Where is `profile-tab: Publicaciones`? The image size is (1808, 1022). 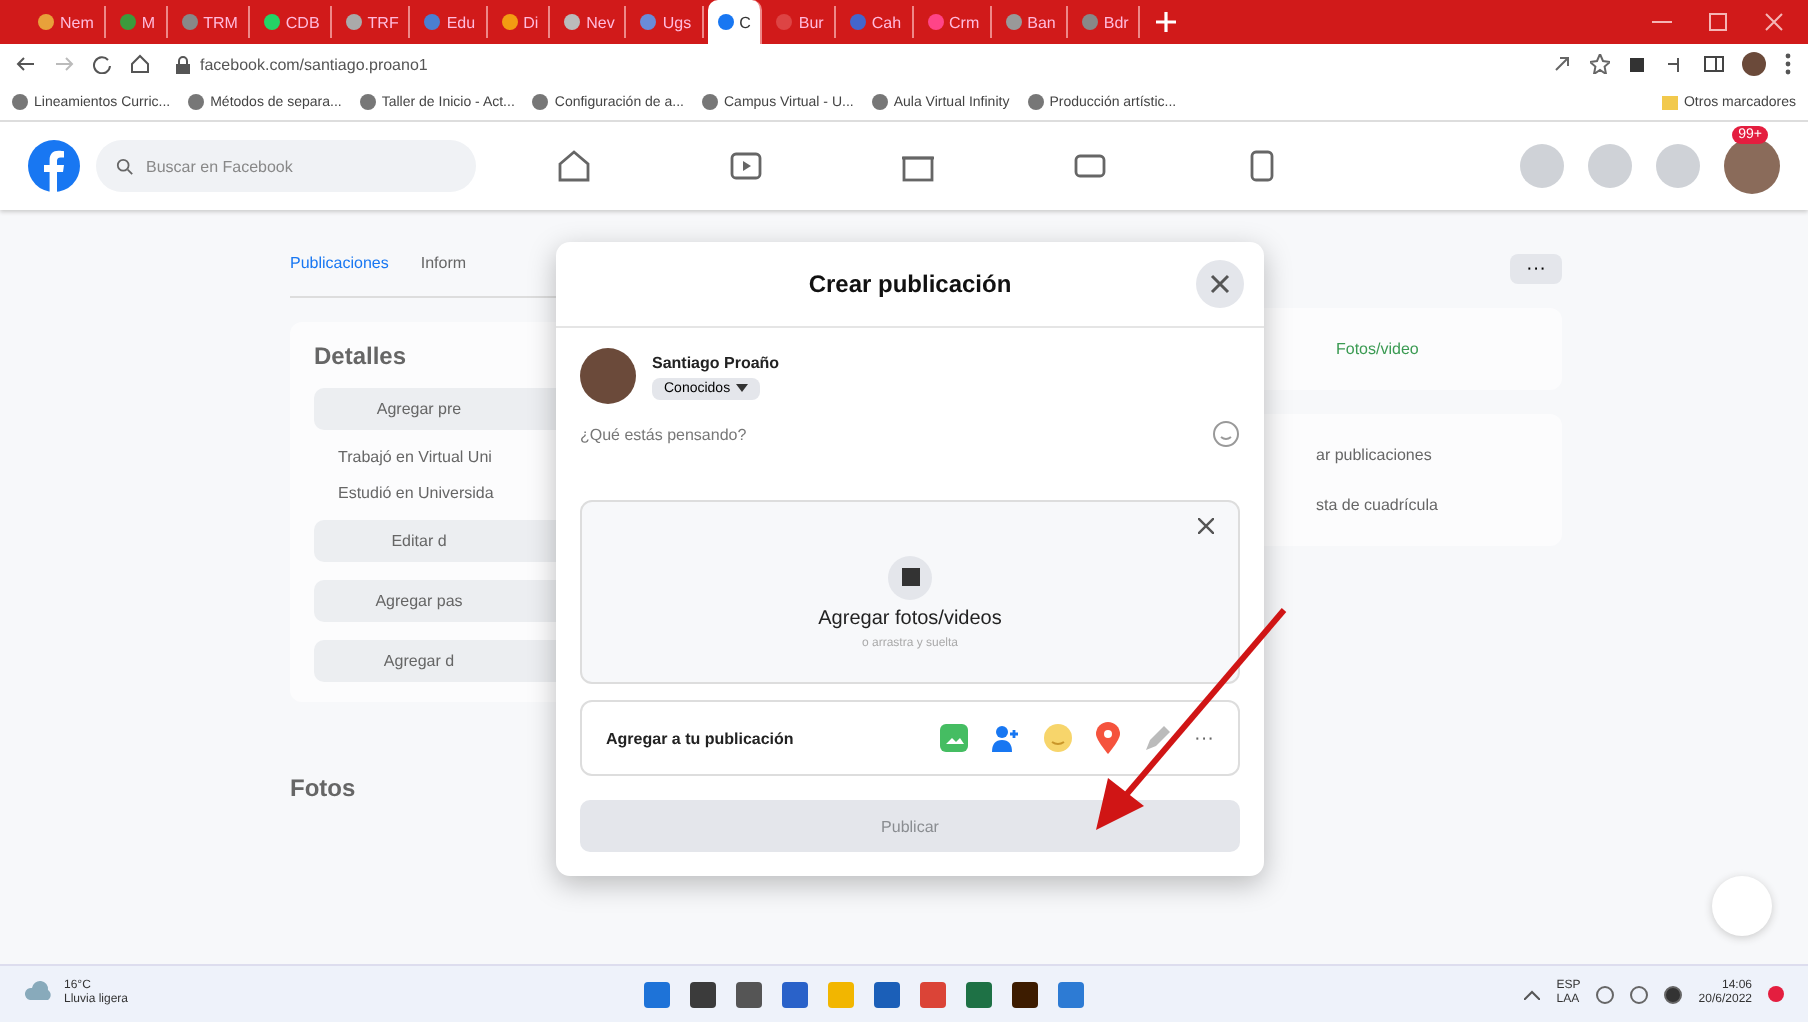
profile-tab: Publicaciones is located at coordinates (339, 263).